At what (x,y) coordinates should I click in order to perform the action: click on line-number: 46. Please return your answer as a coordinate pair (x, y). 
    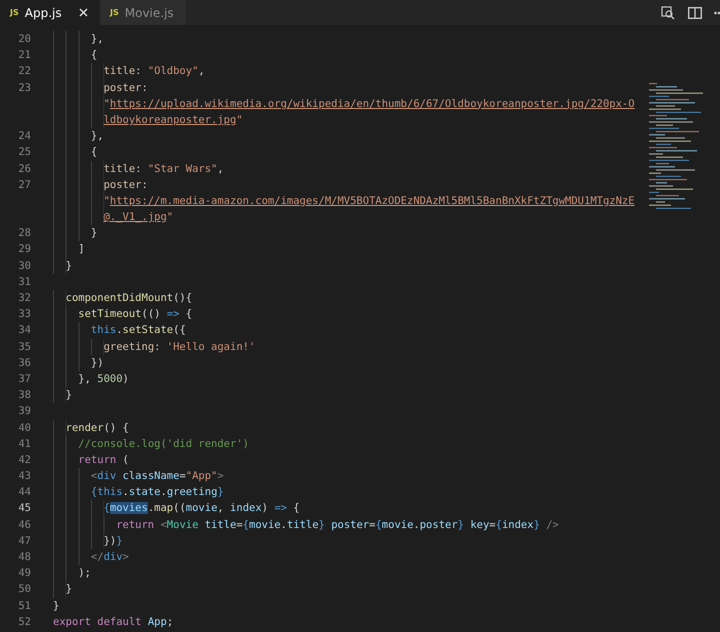
    Looking at the image, I should click on (24, 524).